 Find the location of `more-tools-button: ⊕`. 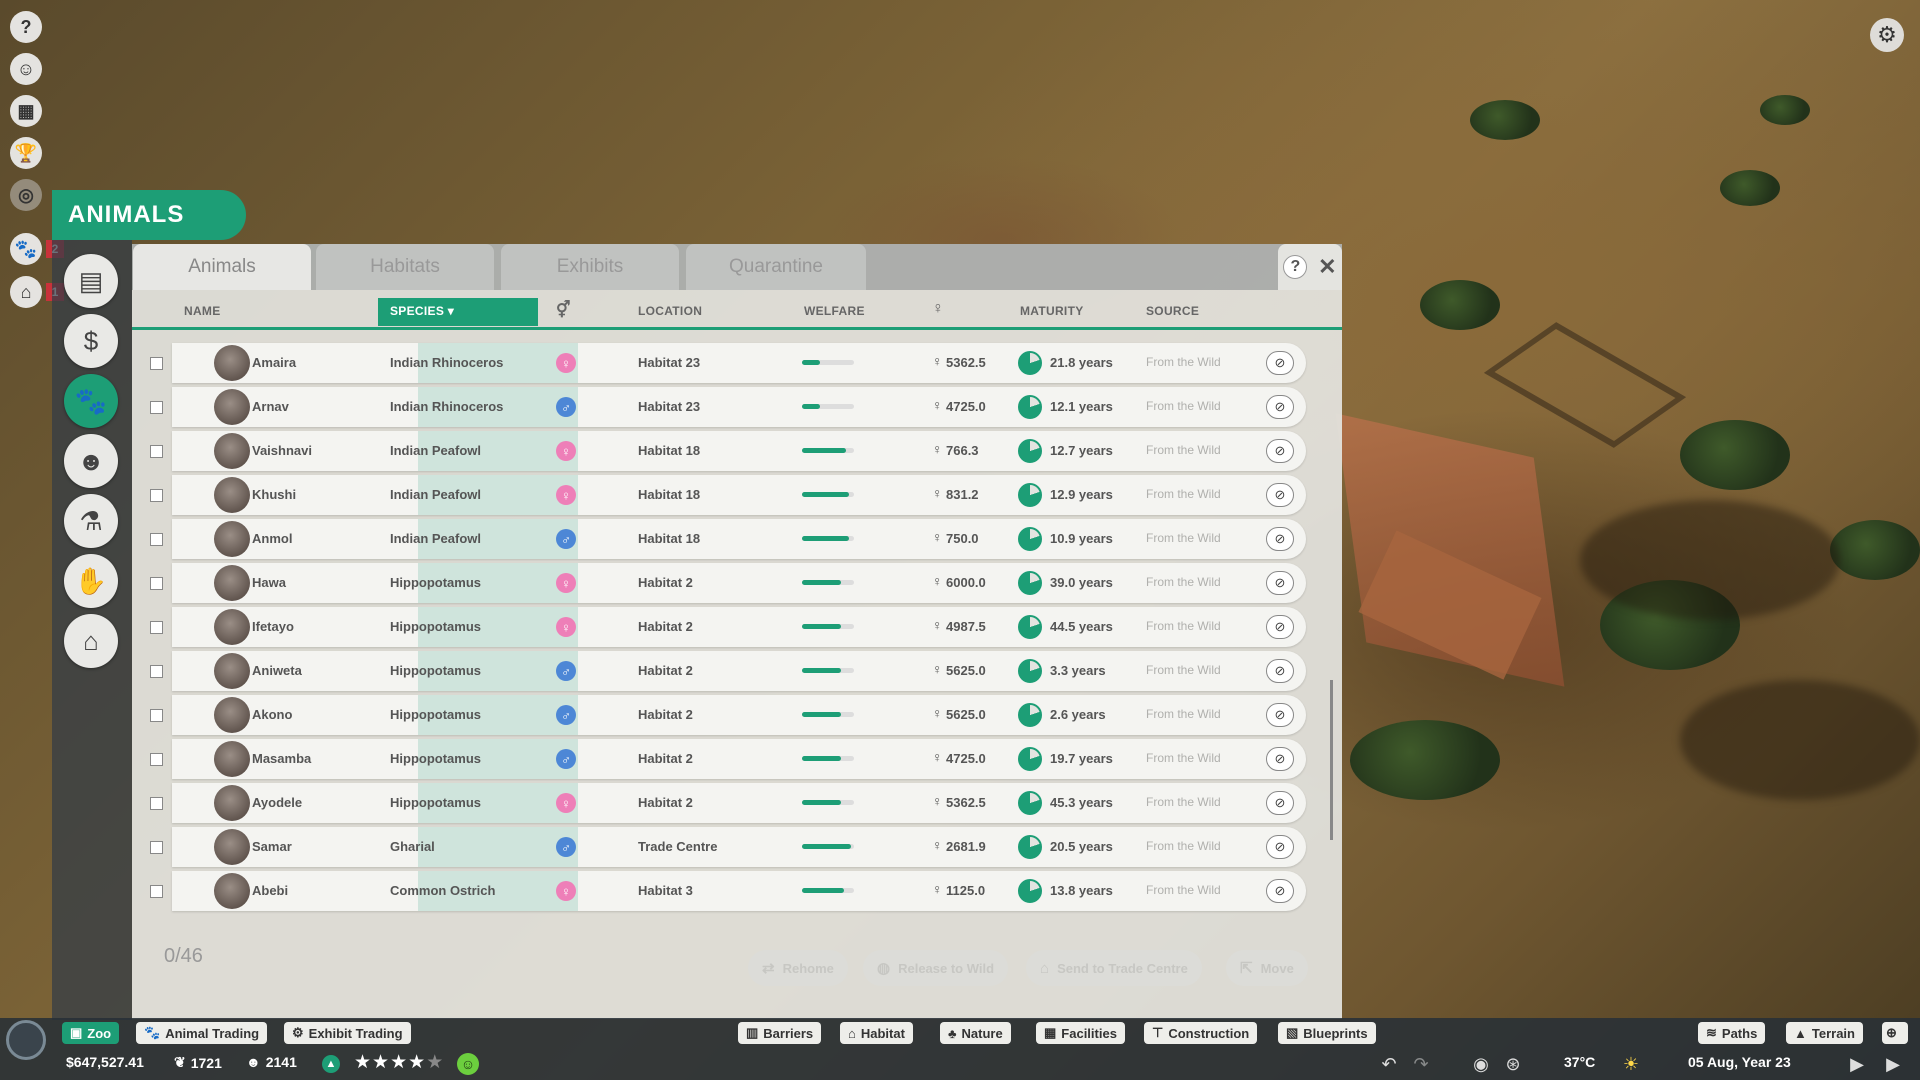

more-tools-button: ⊕ is located at coordinates (1895, 1033).